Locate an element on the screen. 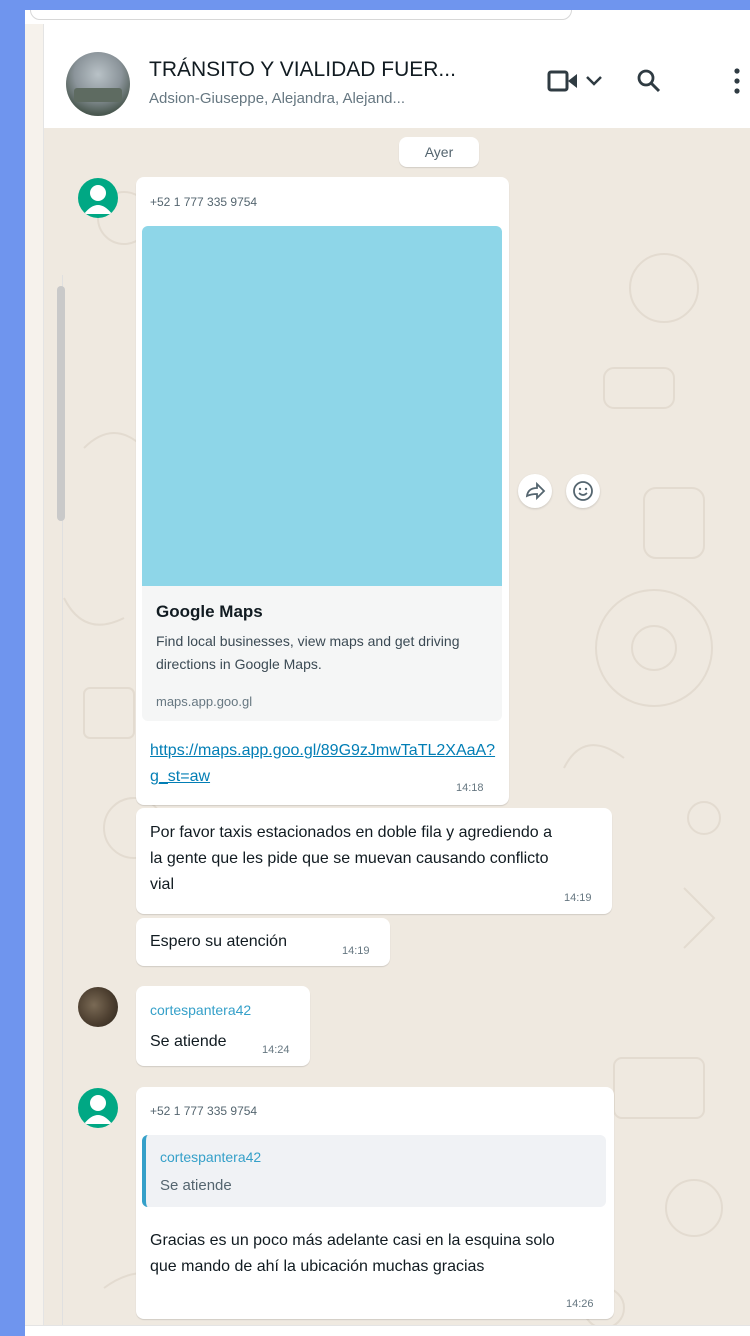  more-vertical-icon is located at coordinates (737, 81).